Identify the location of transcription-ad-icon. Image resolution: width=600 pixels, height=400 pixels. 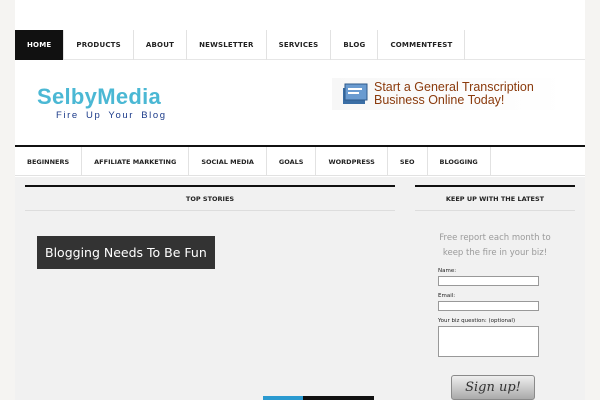
(355, 93).